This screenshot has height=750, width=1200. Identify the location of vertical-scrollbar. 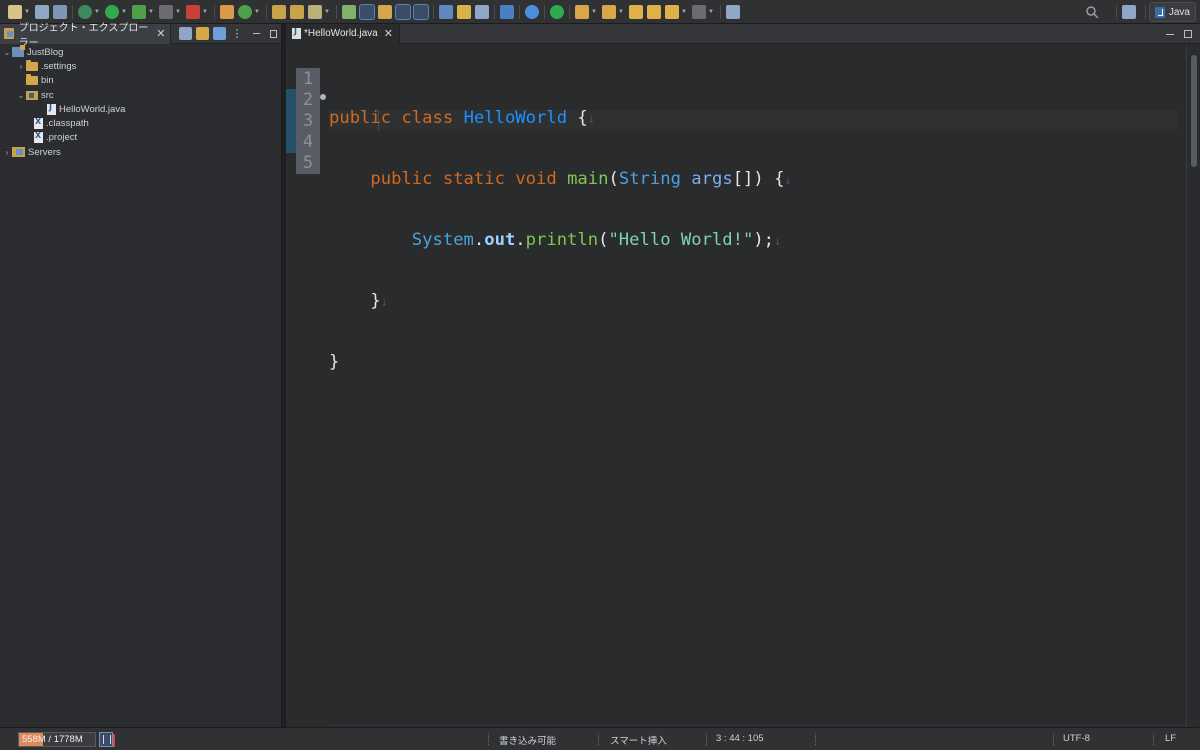
(1193, 391).